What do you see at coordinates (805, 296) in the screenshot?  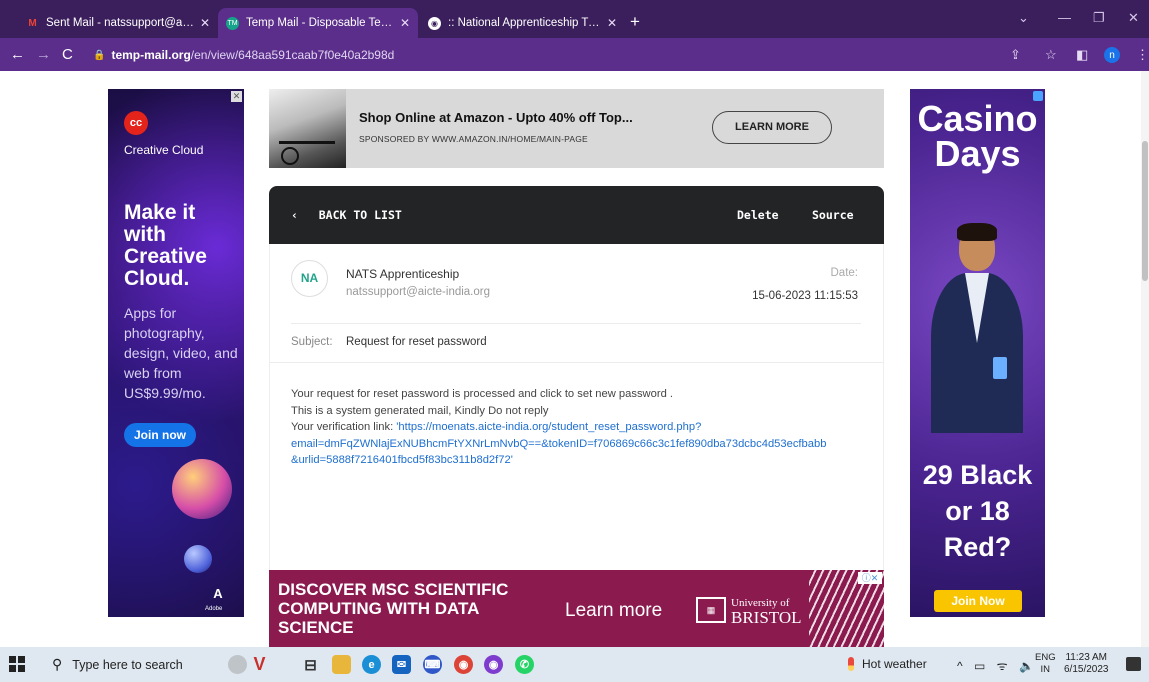 I see `date-value: 15-06-2023 11:15:53` at bounding box center [805, 296].